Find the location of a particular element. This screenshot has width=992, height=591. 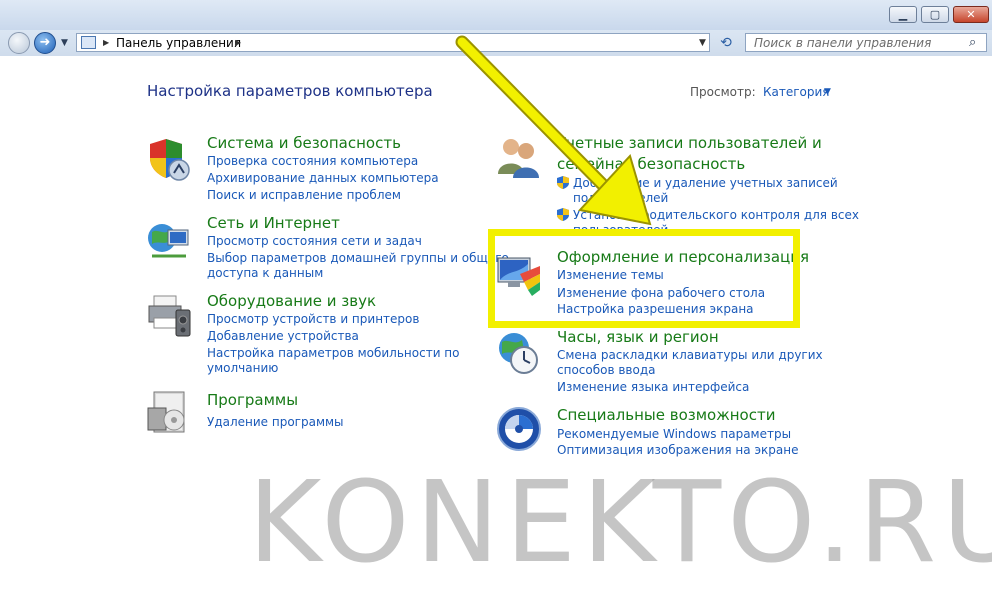

category-programs: Программы is located at coordinates (252, 400).